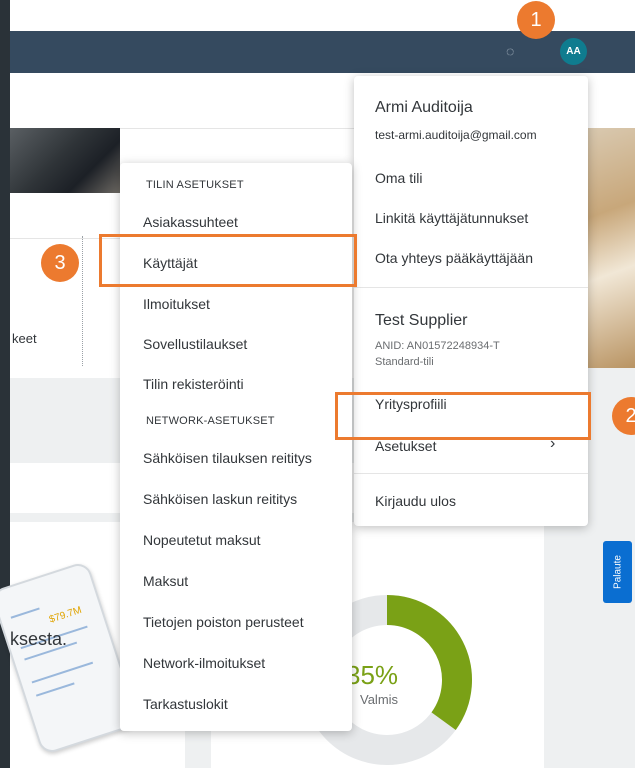 This screenshot has width=635, height=768. What do you see at coordinates (398, 178) in the screenshot?
I see `menu-item-own-account: Oma tili` at bounding box center [398, 178].